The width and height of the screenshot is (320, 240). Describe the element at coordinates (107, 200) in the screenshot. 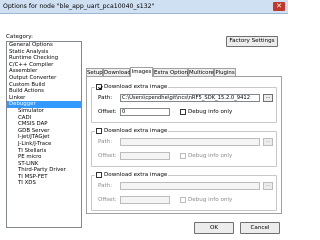

I see `offset-3-label: Offset:` at that location.